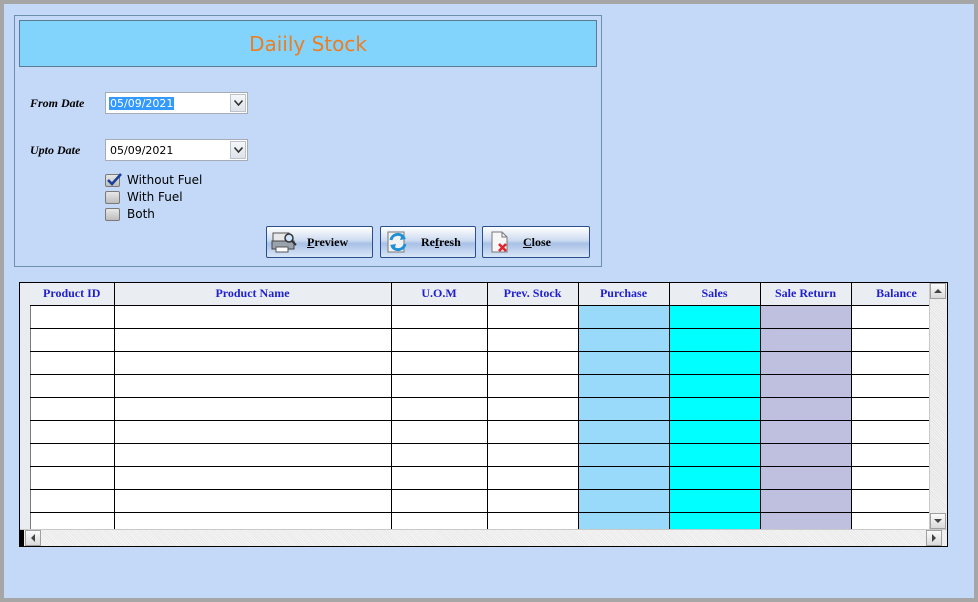 This screenshot has width=978, height=602. I want to click on column-header-product-name: Product Name, so click(253, 294).